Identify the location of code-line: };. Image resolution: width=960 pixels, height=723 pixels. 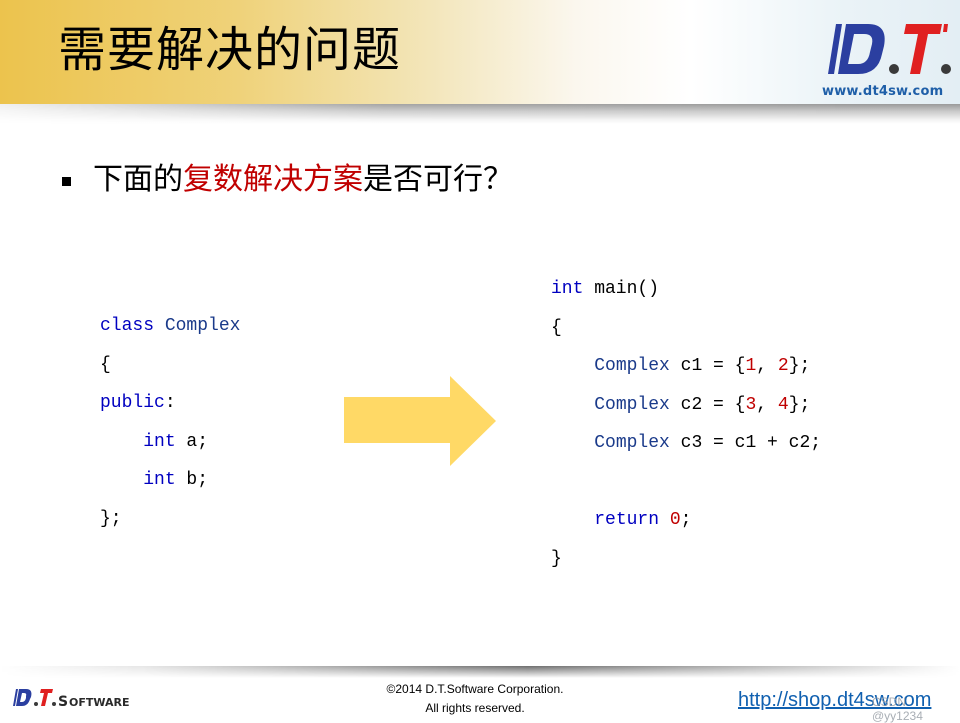
(170, 519).